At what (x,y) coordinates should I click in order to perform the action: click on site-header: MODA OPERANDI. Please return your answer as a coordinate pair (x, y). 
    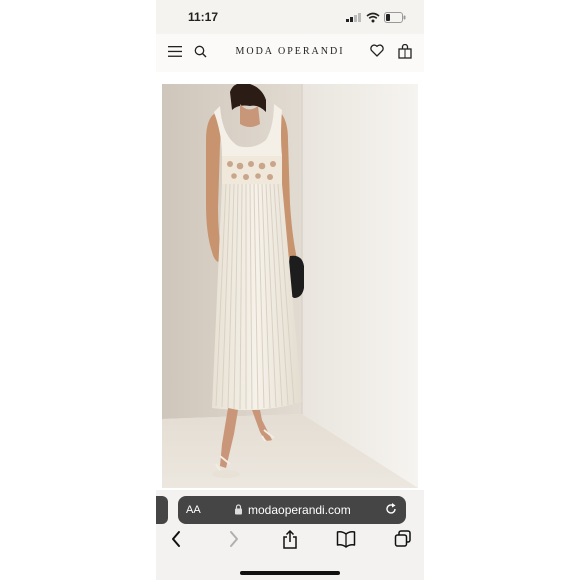
    Looking at the image, I should click on (290, 53).